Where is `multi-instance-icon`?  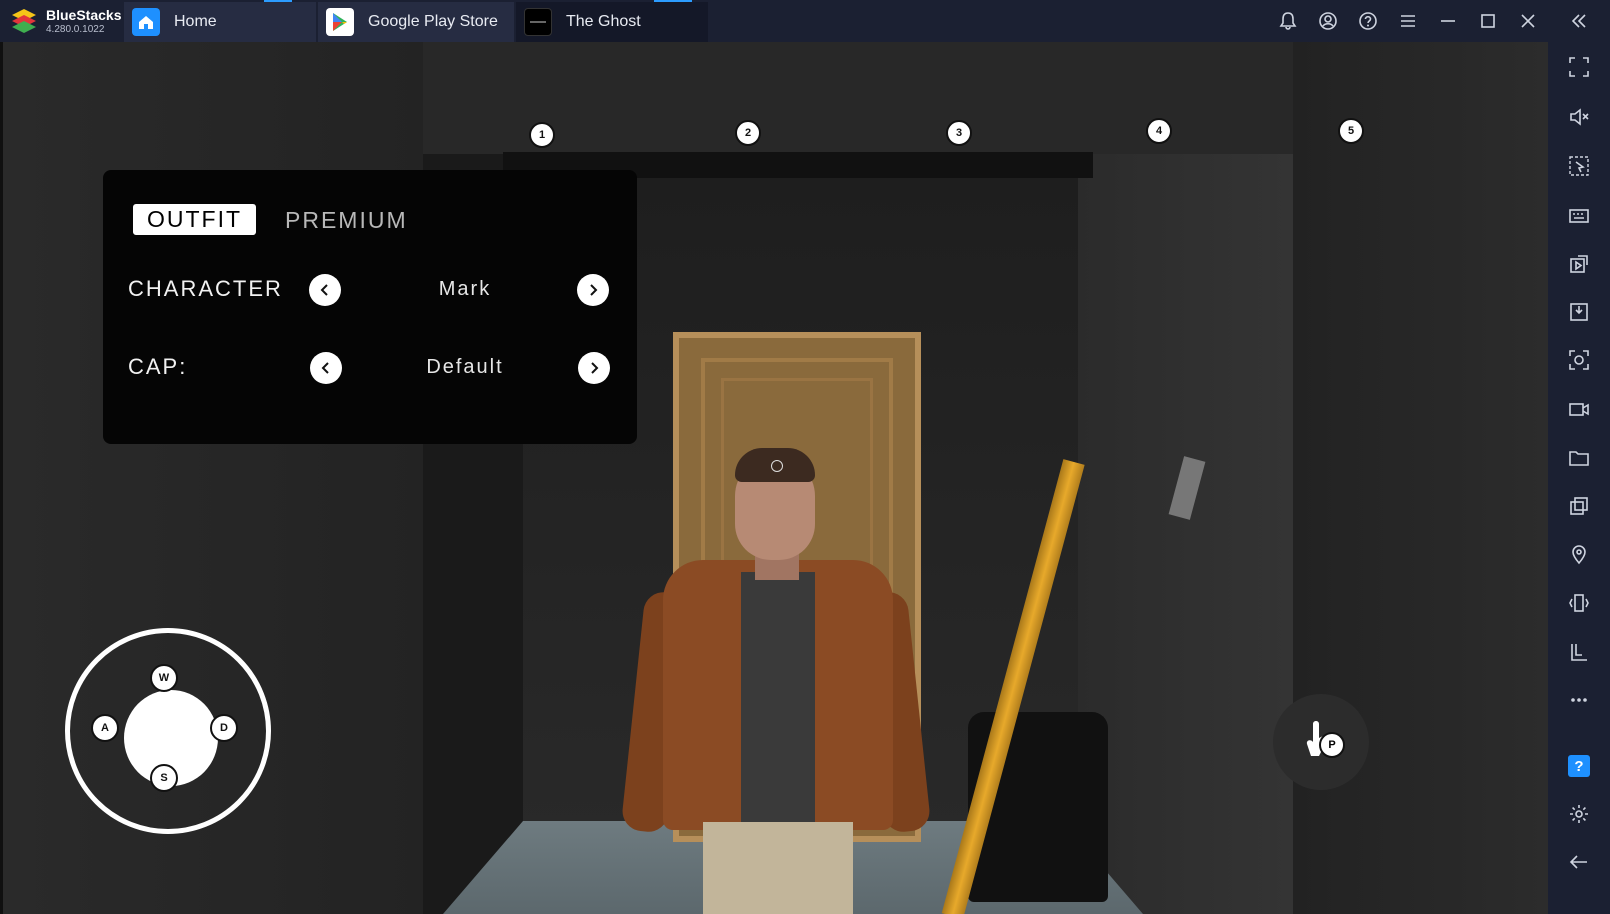 multi-instance-icon is located at coordinates (1579, 506).